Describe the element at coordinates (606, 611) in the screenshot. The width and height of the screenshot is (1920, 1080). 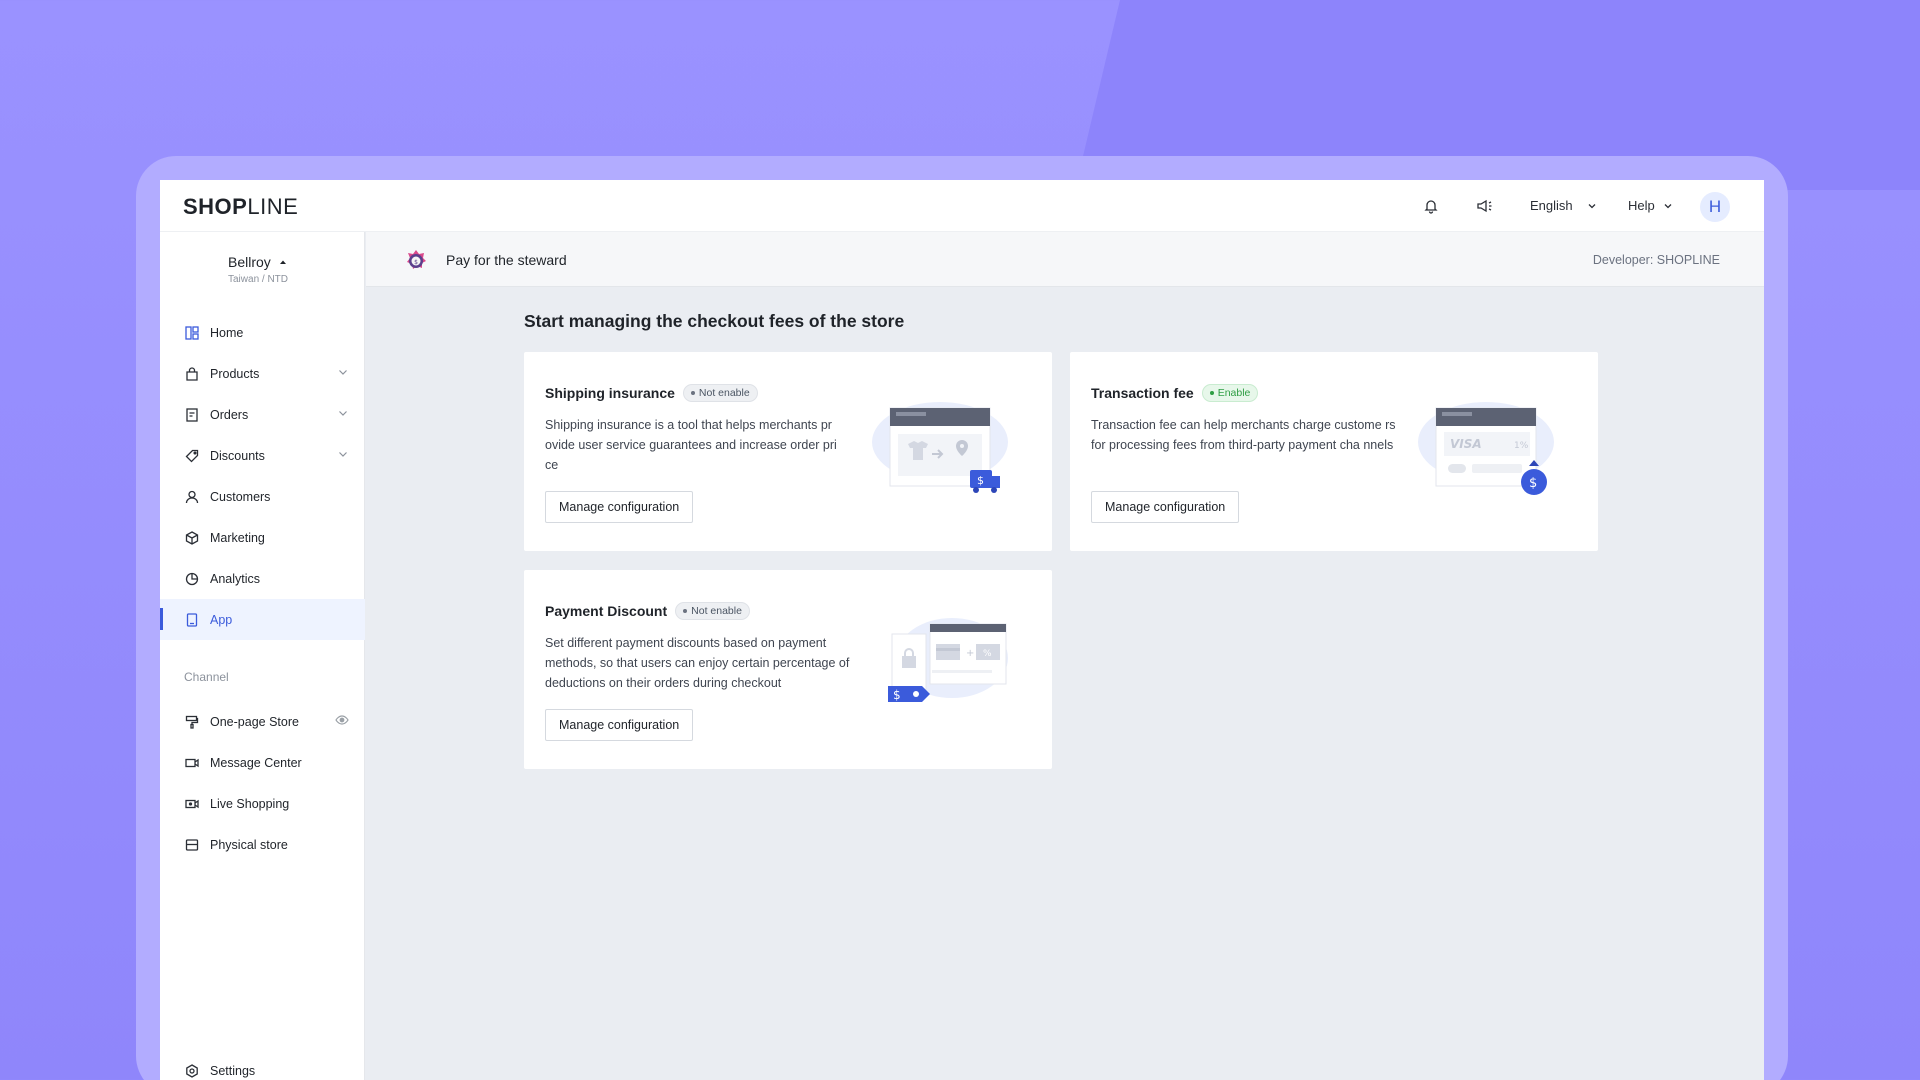
I see `card-title: Payment Discount` at that location.